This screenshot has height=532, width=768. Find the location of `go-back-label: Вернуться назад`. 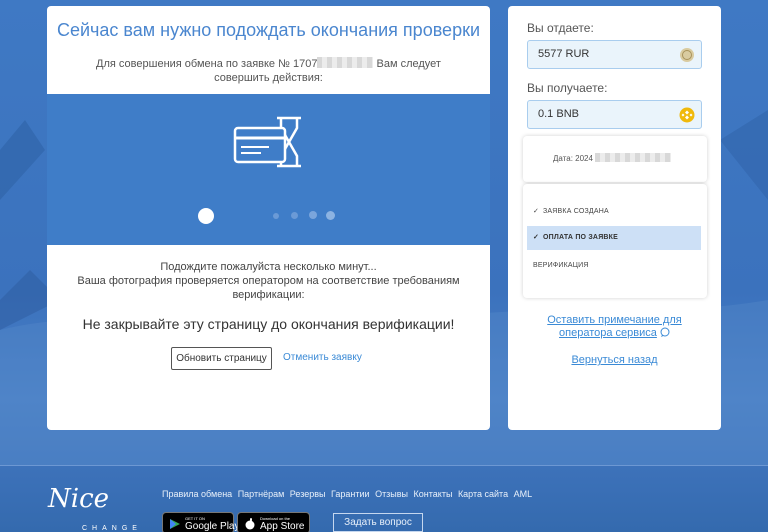

go-back-label: Вернуться назад is located at coordinates (614, 360).